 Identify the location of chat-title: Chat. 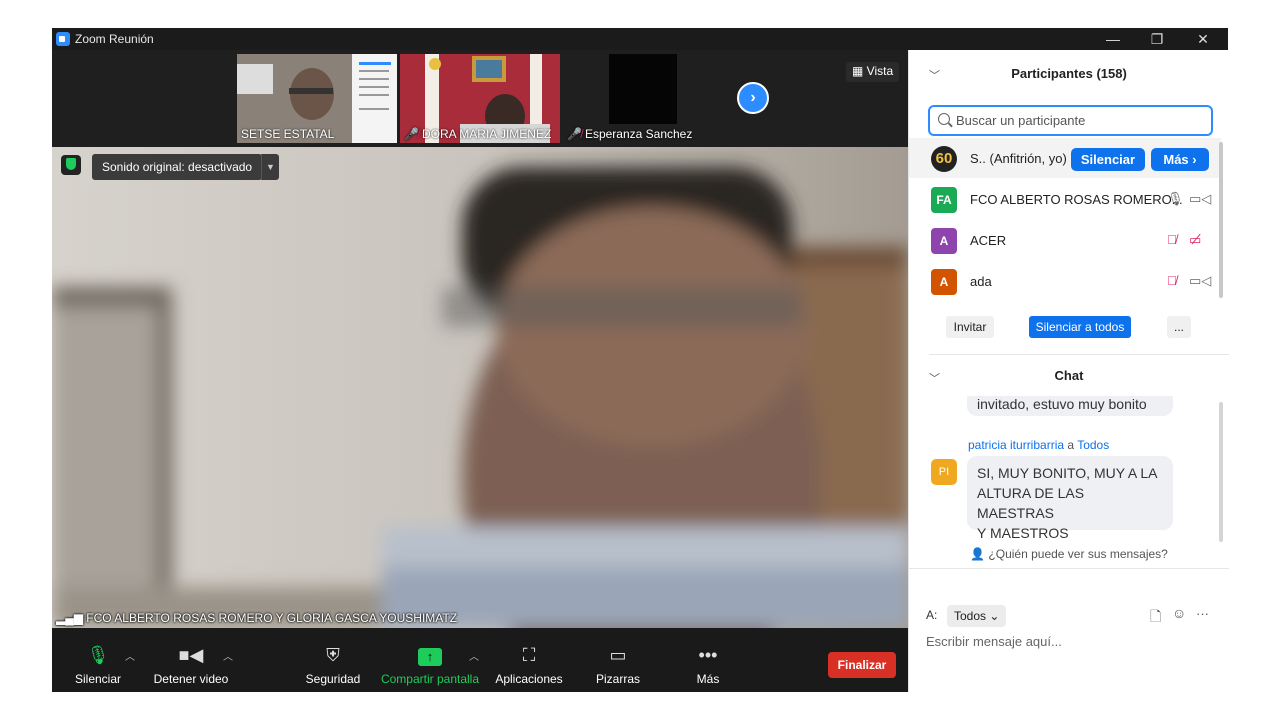
(1069, 375).